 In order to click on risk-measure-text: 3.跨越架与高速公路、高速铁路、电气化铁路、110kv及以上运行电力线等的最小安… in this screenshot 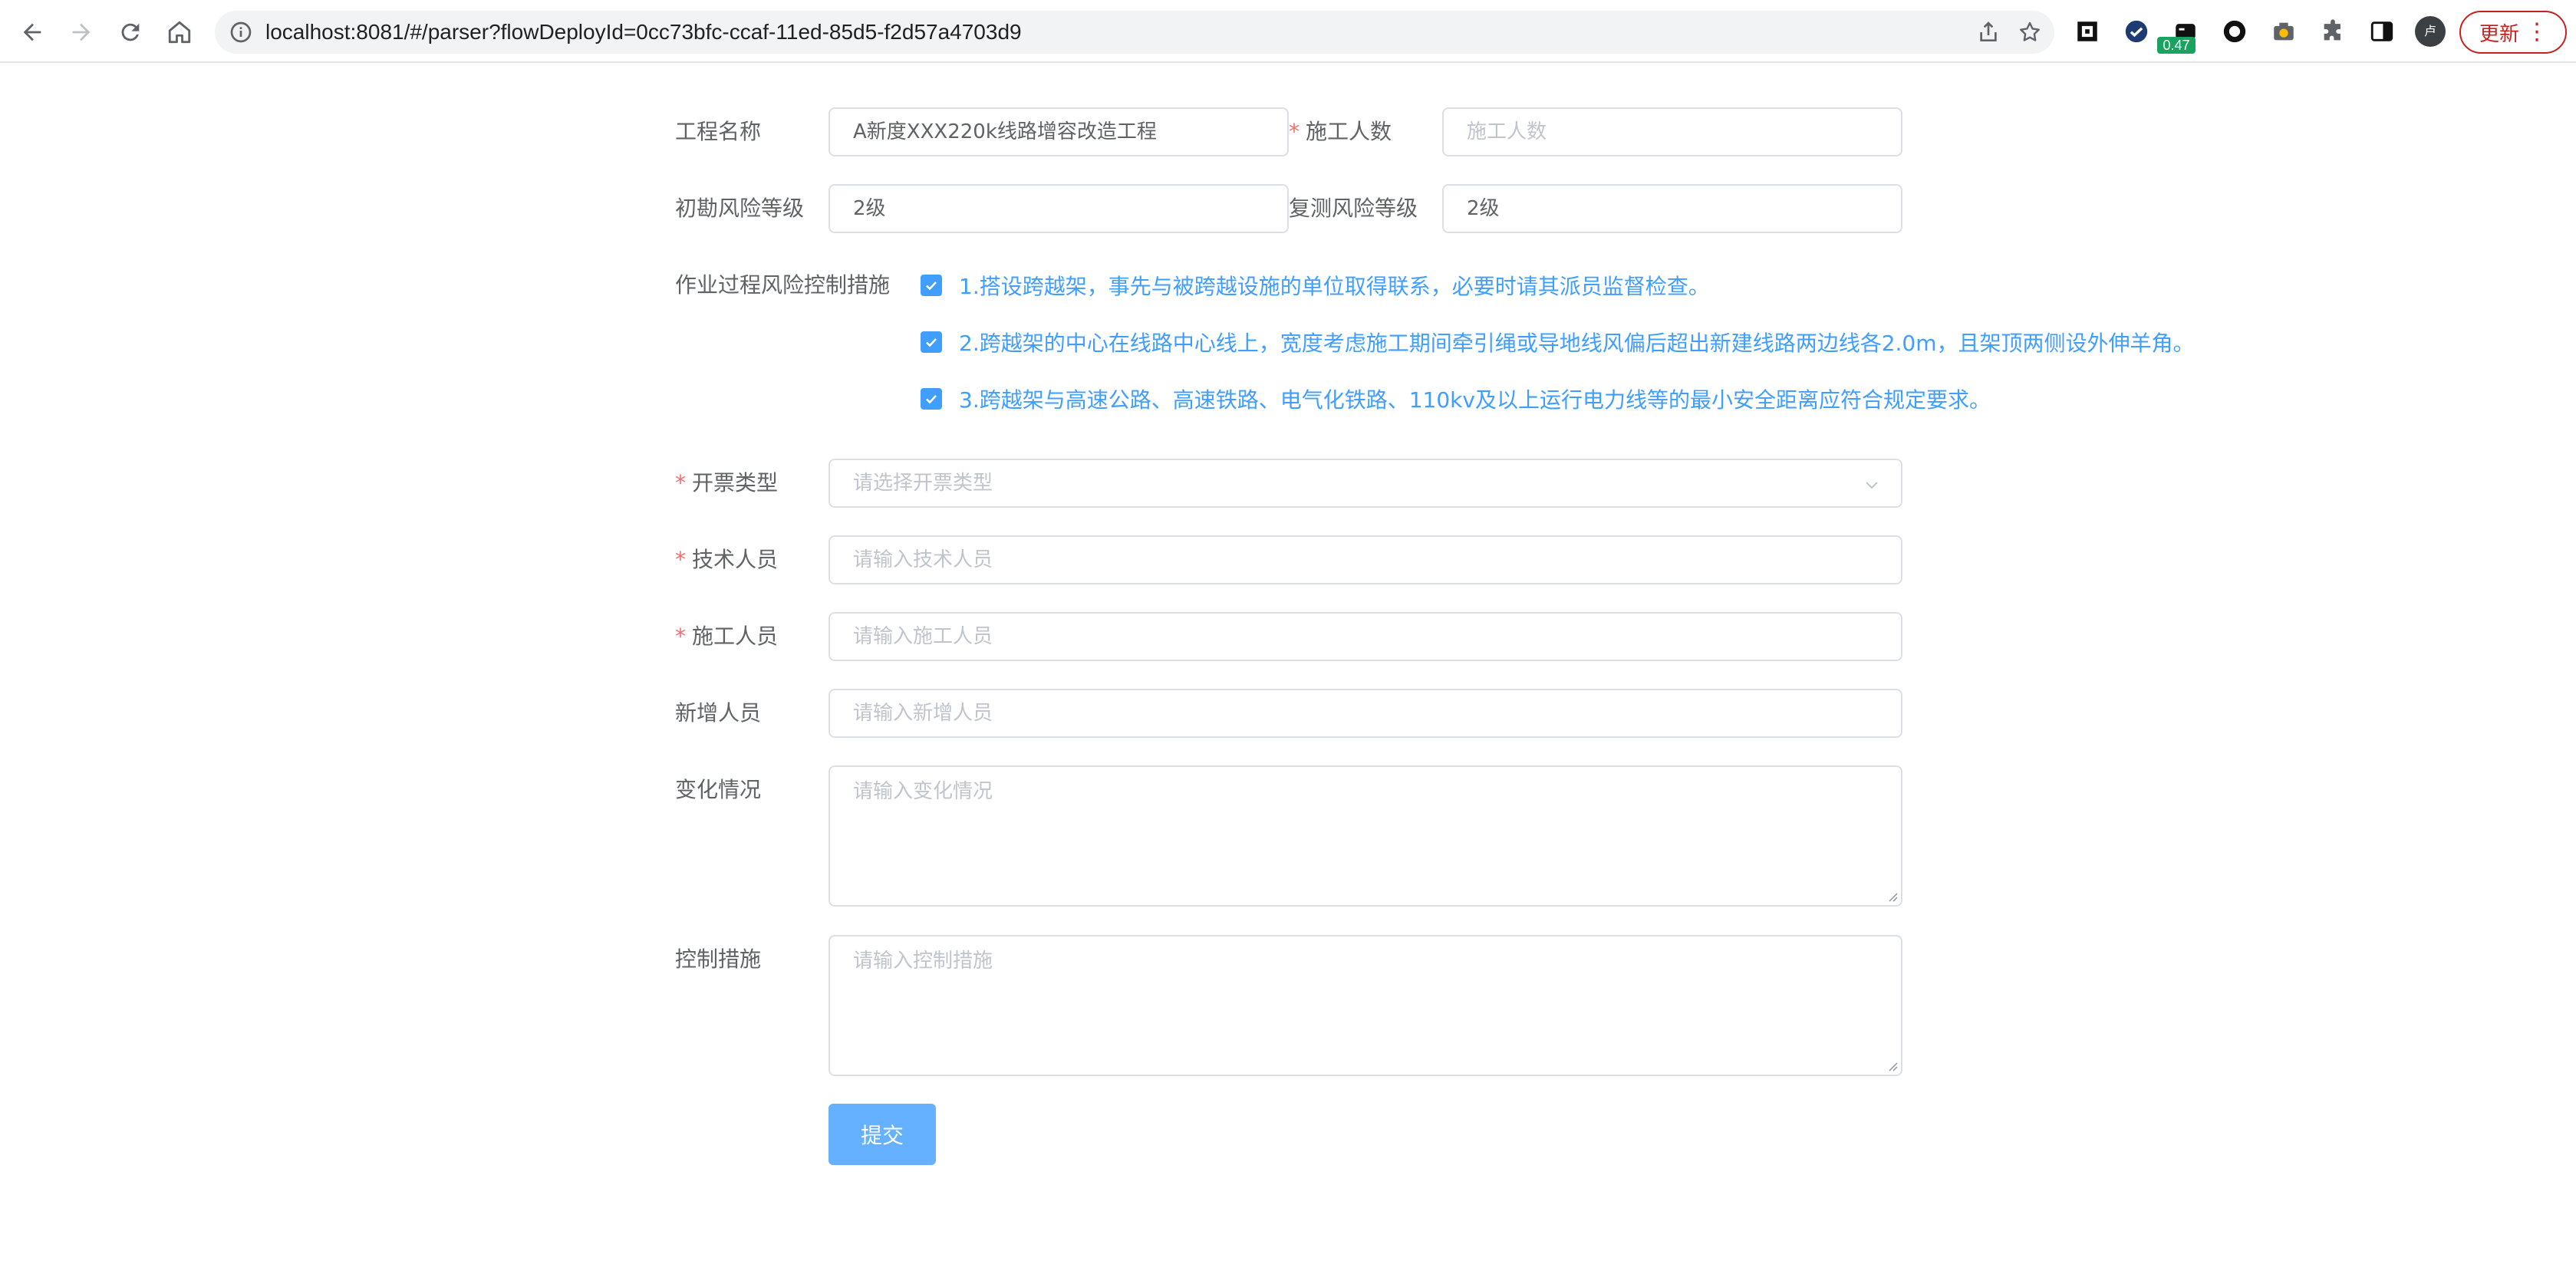, I will do `click(1475, 398)`.